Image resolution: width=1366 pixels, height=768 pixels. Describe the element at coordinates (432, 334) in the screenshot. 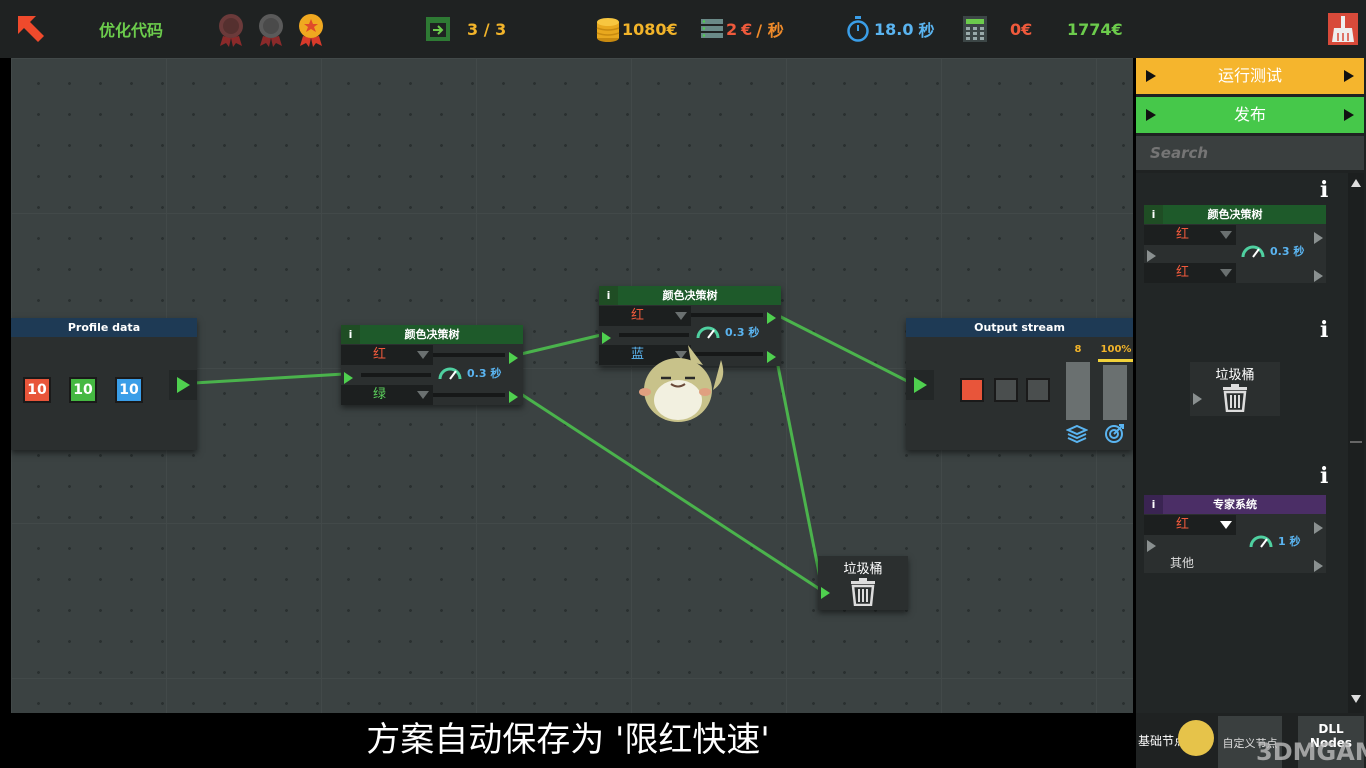

I see `color-tree-1-title: 颜色决策树` at that location.